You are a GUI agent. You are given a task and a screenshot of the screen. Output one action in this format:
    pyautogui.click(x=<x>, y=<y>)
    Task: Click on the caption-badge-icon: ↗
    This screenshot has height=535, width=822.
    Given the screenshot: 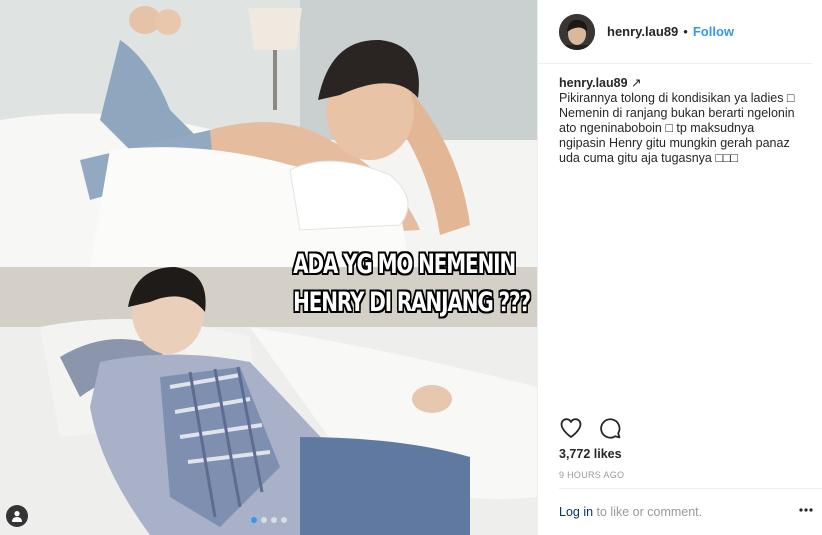 What is the action you would take?
    pyautogui.click(x=636, y=83)
    